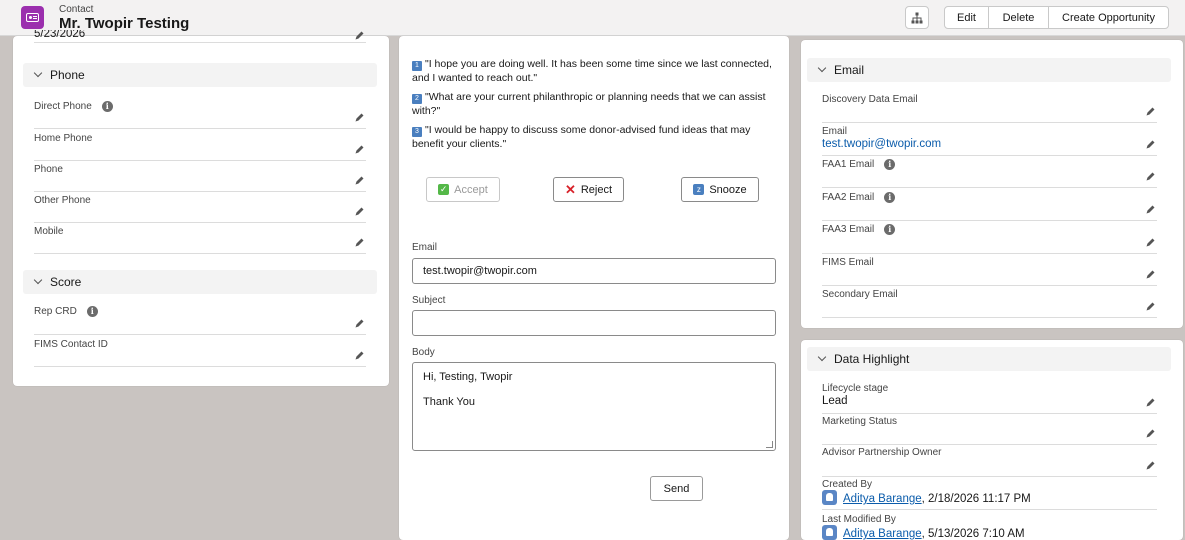 The width and height of the screenshot is (1185, 540). Describe the element at coordinates (882, 499) in the screenshot. I see `created-by-user-link: Aditya Barange` at that location.